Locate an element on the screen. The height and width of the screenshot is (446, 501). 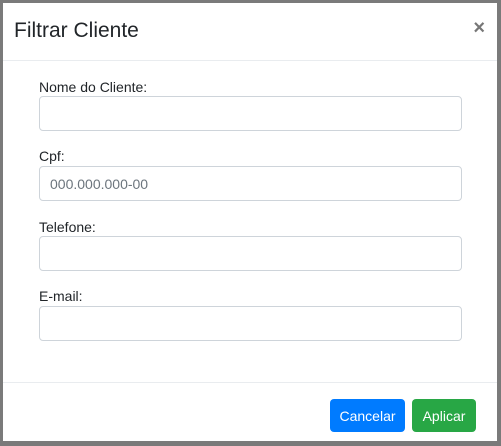
client-name-label: Nome do Cliente: is located at coordinates (93, 87).